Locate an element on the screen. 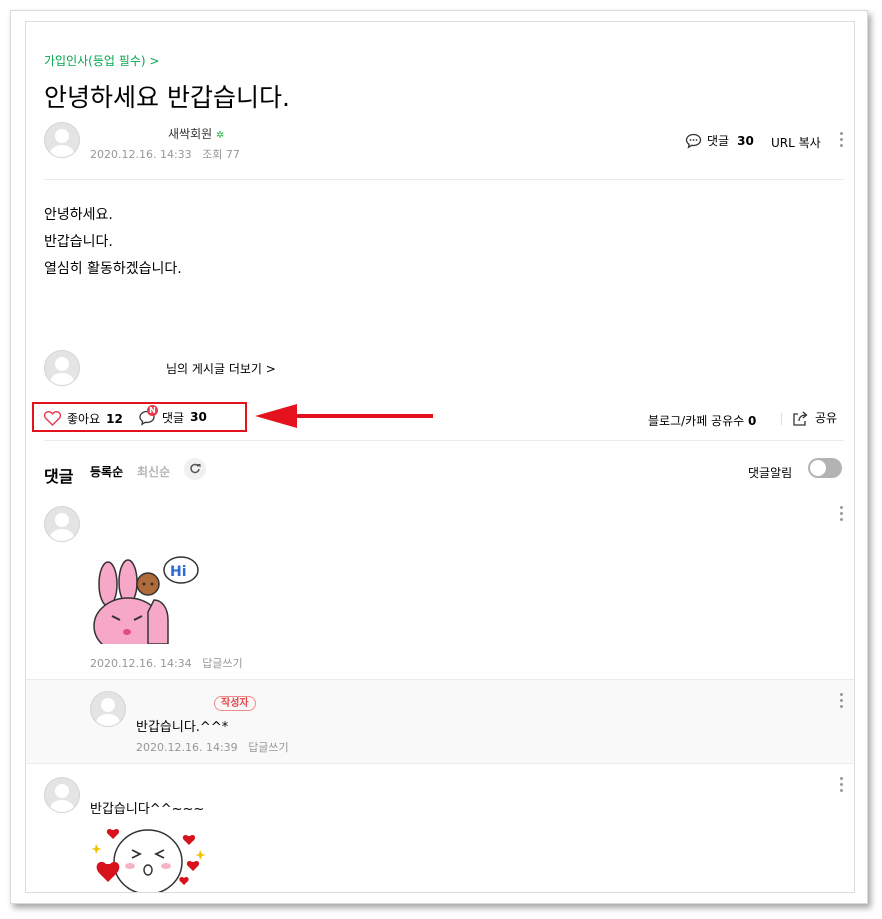  comment-action-label: 댓글 is located at coordinates (173, 417).